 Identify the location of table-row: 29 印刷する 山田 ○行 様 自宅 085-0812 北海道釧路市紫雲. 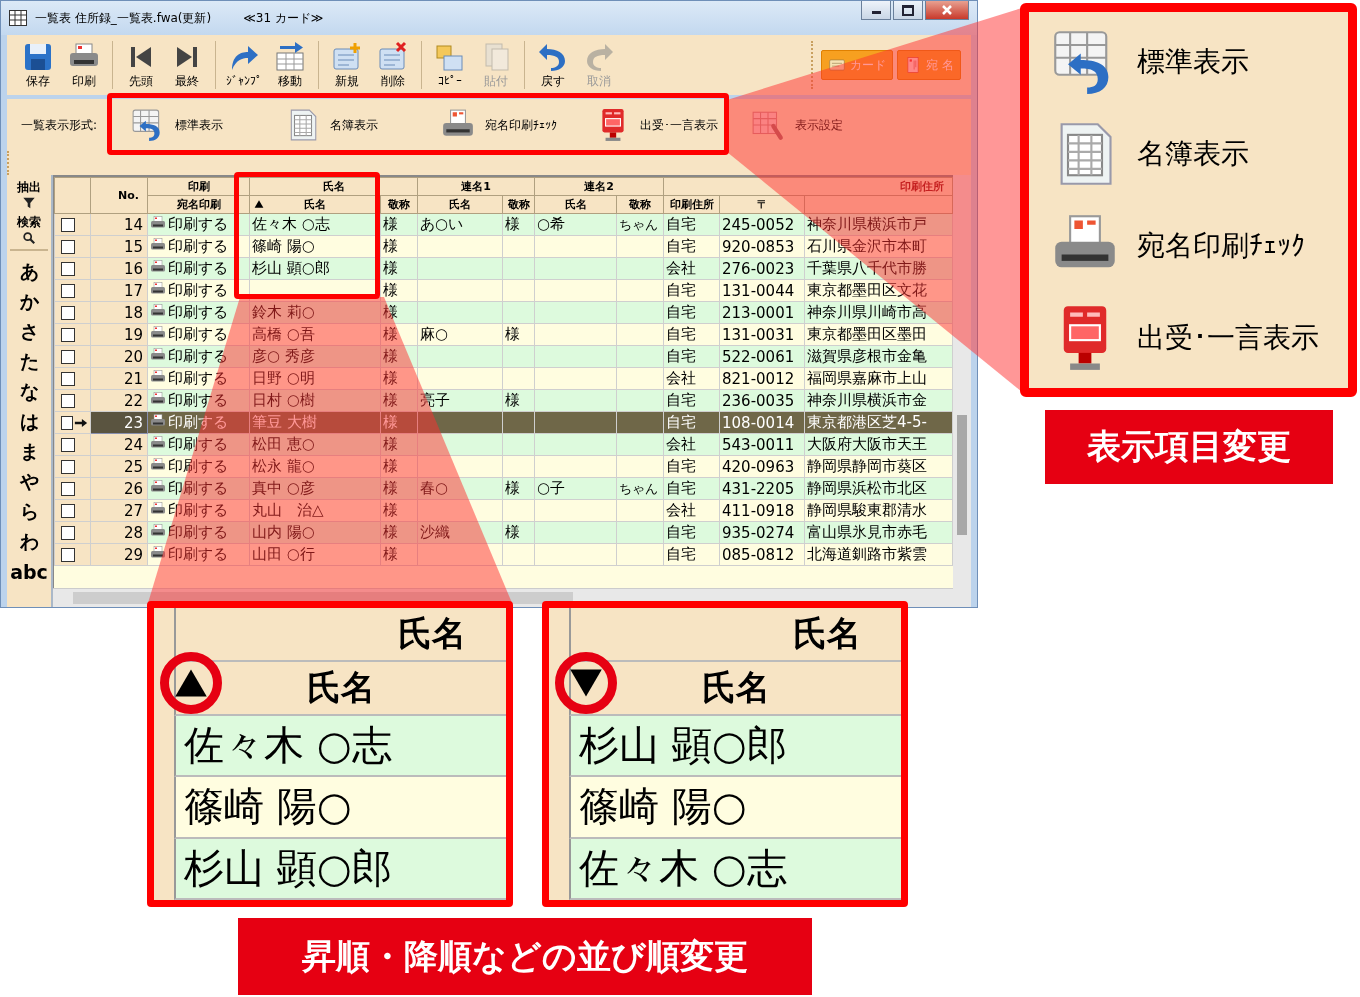
(503, 554).